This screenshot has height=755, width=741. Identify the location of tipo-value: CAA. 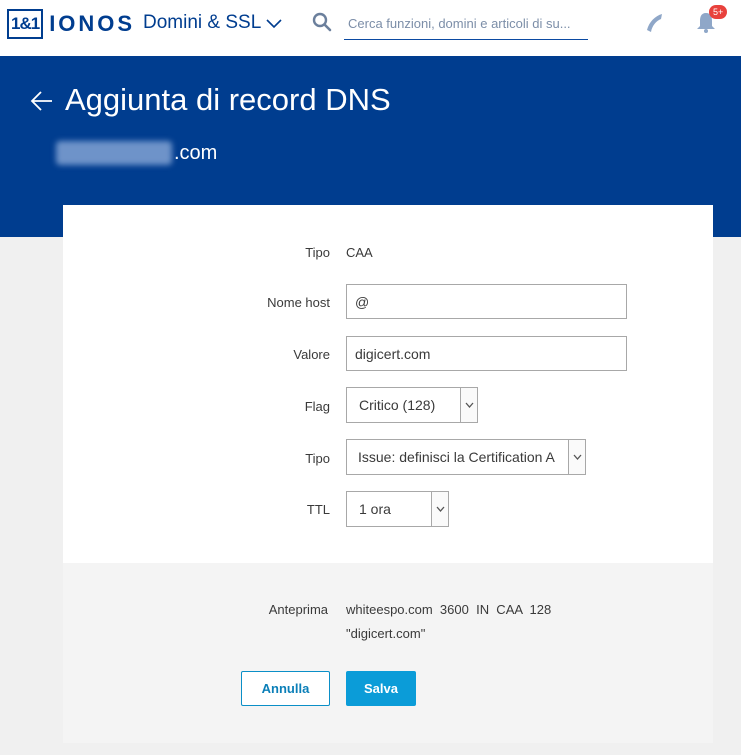
(359, 252).